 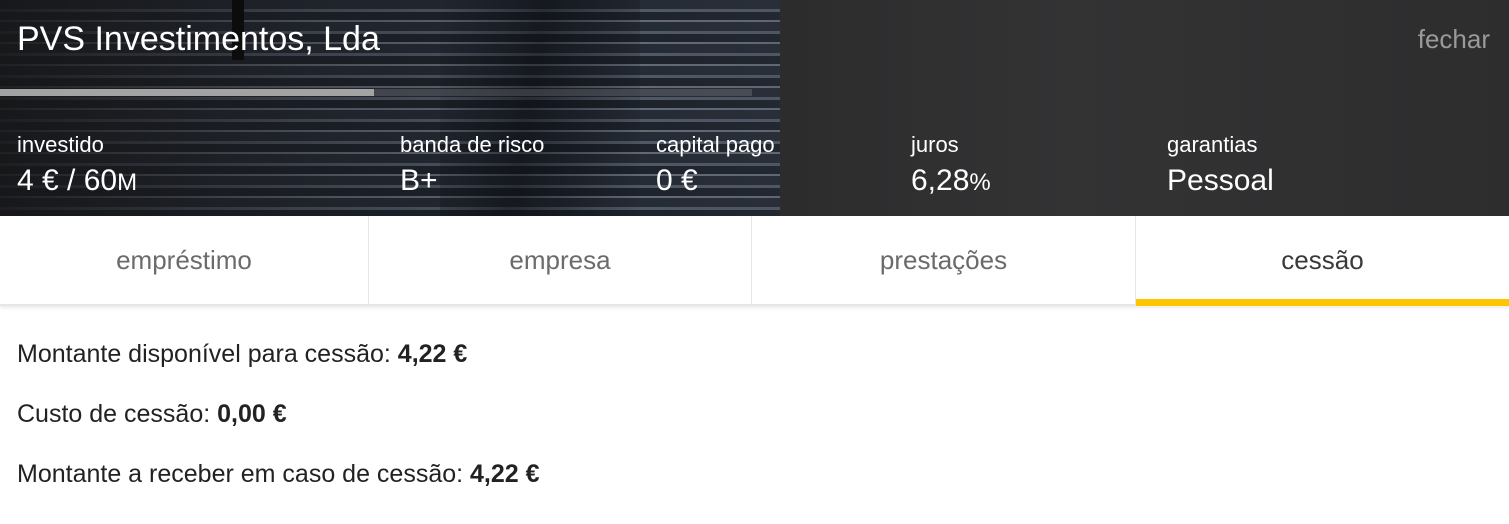 I want to click on stat-interest-label: juros, so click(x=935, y=144).